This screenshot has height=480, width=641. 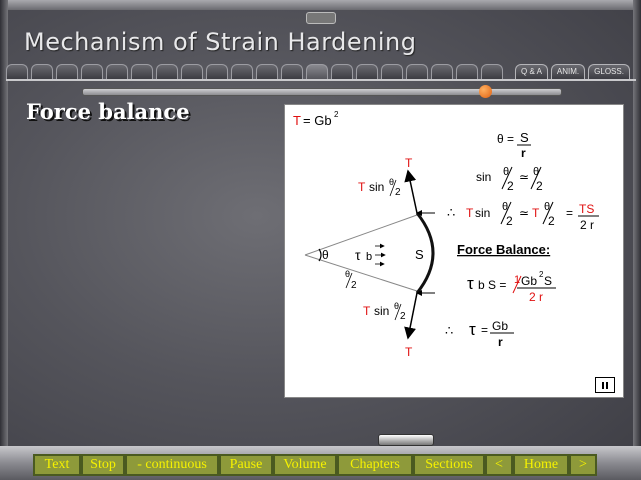 I want to click on eq-Gb-exponent: 2, so click(x=336, y=114).